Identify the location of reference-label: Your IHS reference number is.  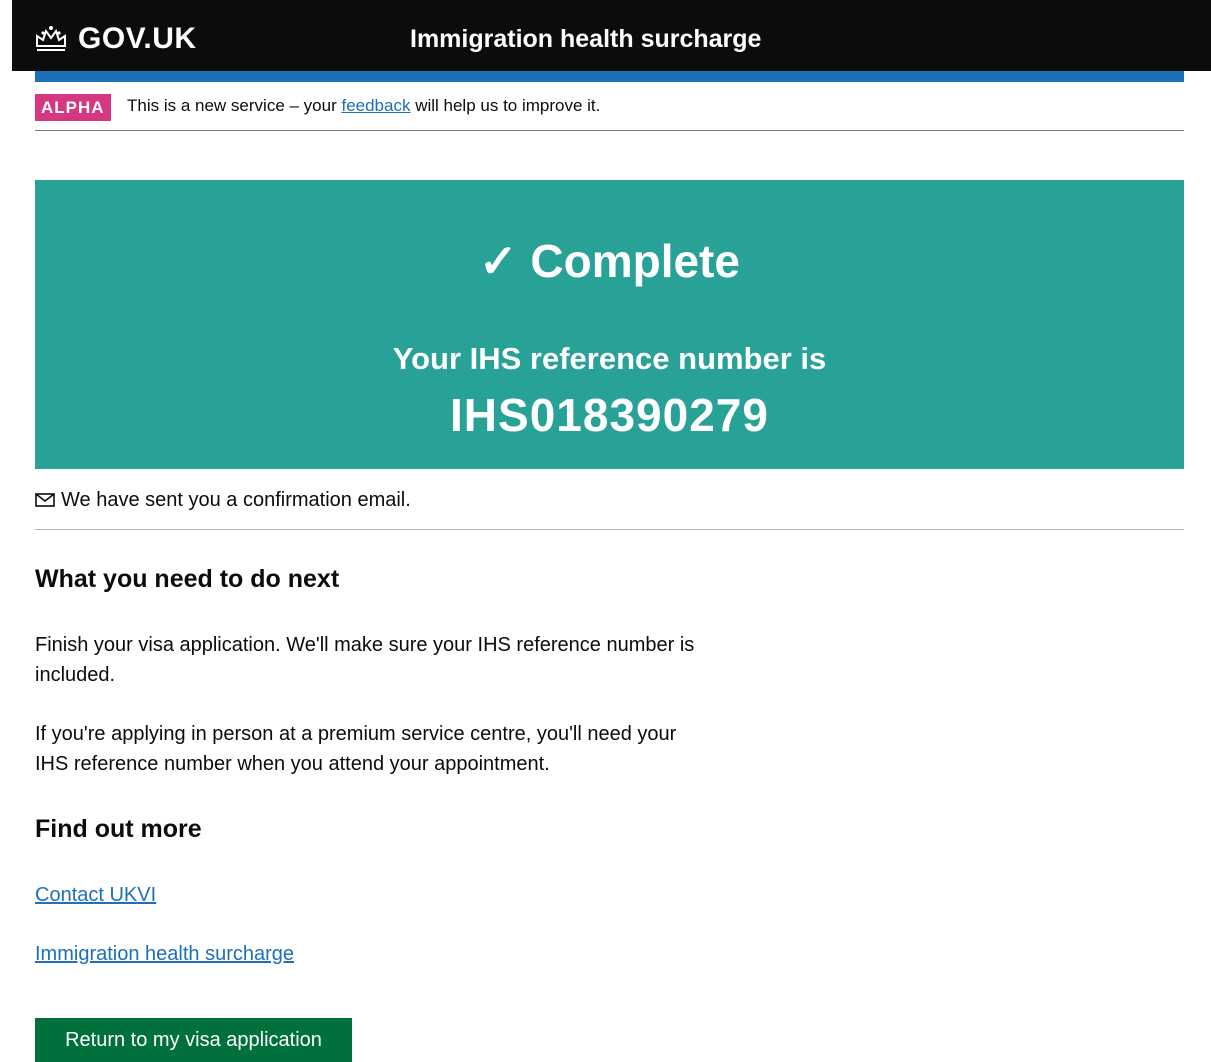
(609, 358).